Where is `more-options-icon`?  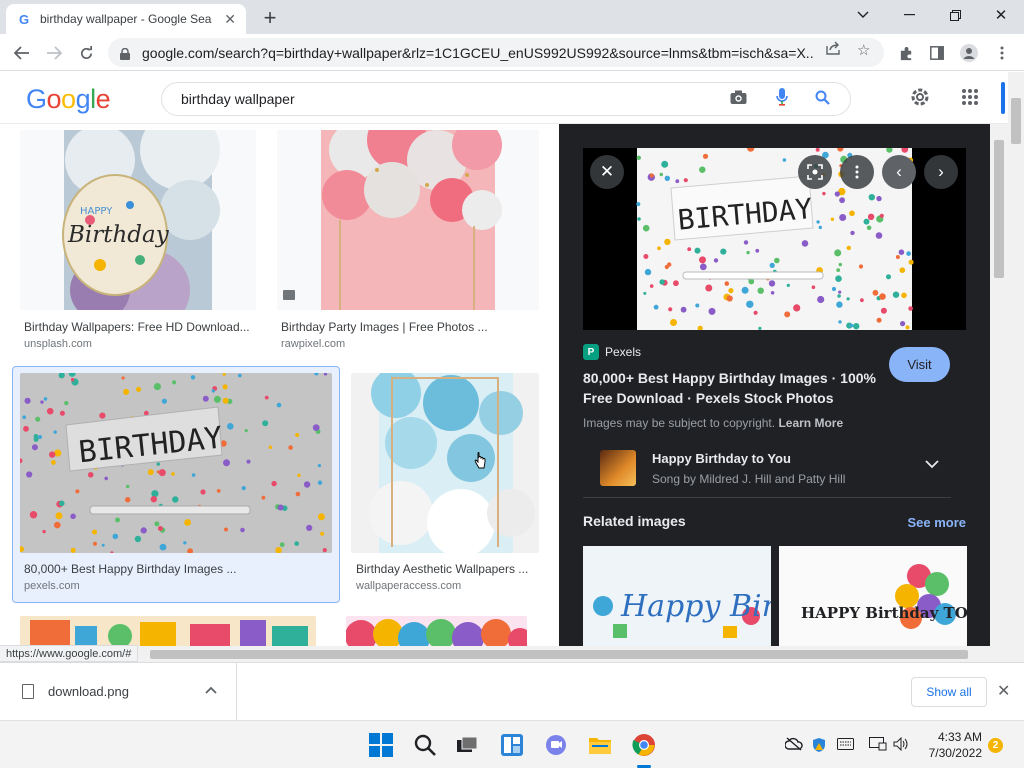
more-options-icon is located at coordinates (857, 172).